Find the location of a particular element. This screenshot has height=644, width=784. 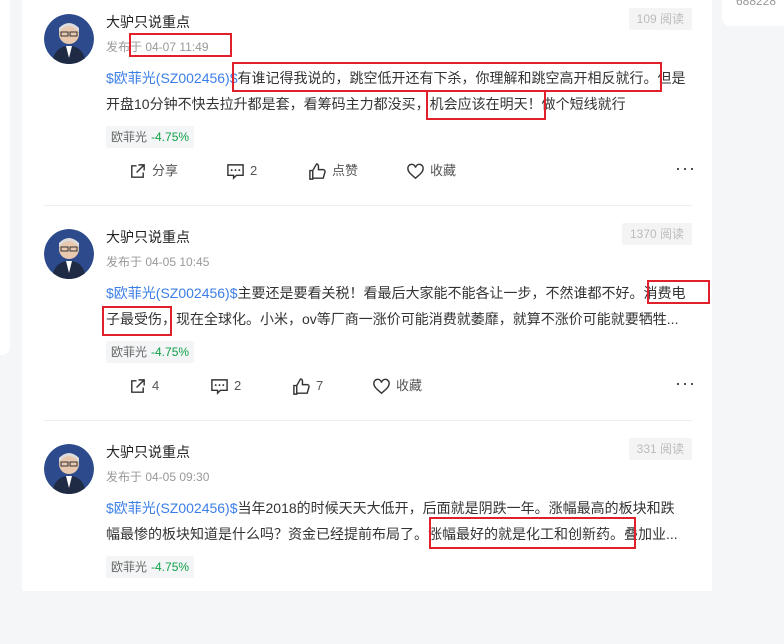

read-count-badge: 331 阅读 is located at coordinates (660, 449).